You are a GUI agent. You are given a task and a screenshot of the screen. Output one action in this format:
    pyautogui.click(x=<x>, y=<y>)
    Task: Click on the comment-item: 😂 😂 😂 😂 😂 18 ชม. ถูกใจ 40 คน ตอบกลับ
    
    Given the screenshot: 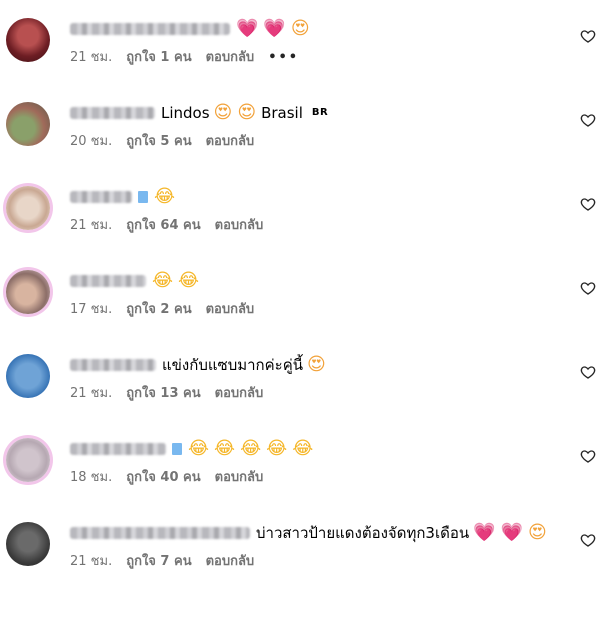 What is the action you would take?
    pyautogui.click(x=300, y=468)
    